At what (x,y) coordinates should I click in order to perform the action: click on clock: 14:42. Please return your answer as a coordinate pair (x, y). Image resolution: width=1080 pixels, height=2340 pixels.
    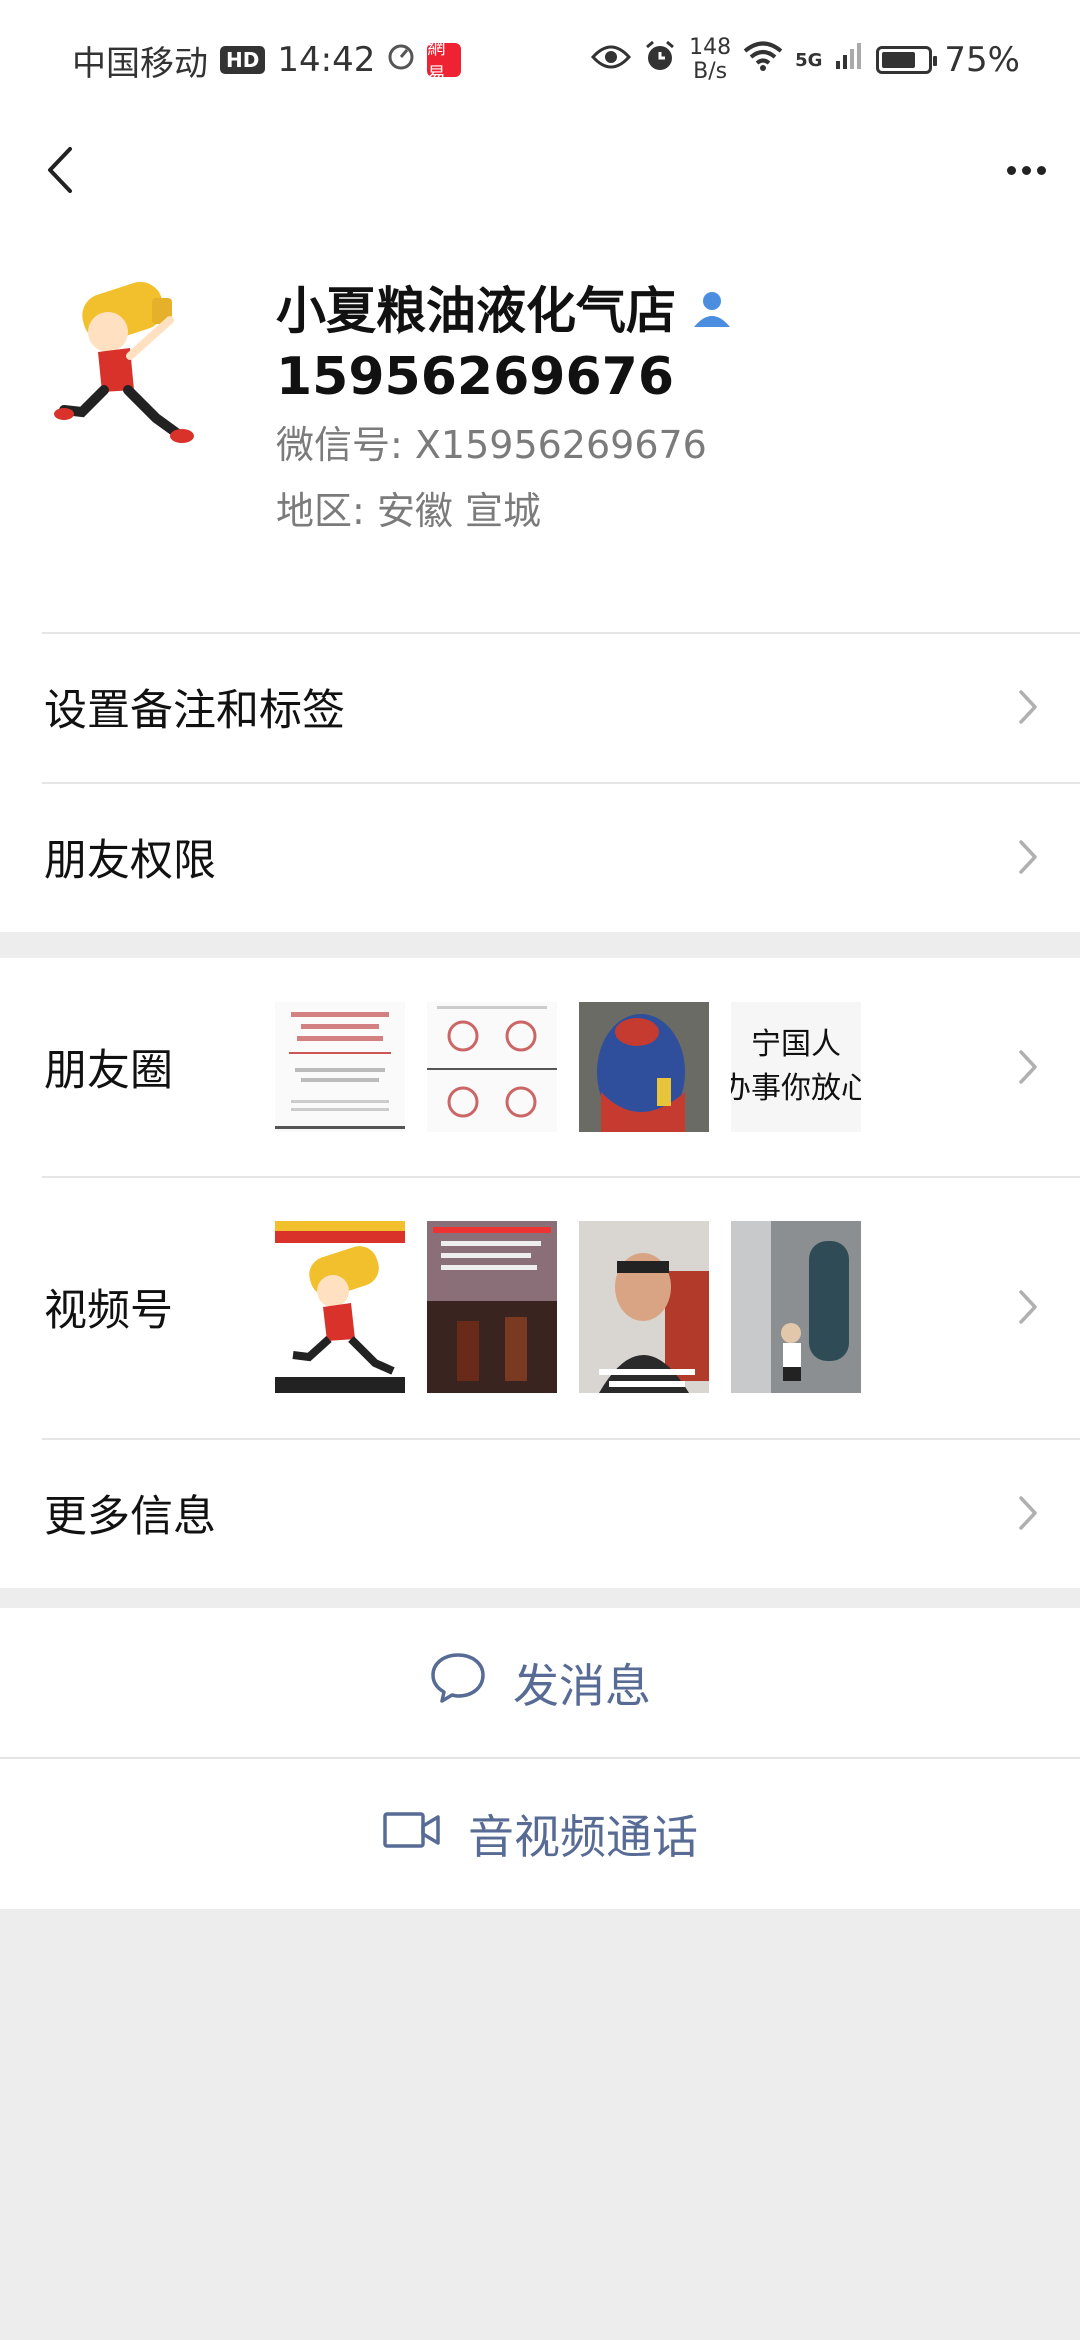
    Looking at the image, I should click on (326, 60).